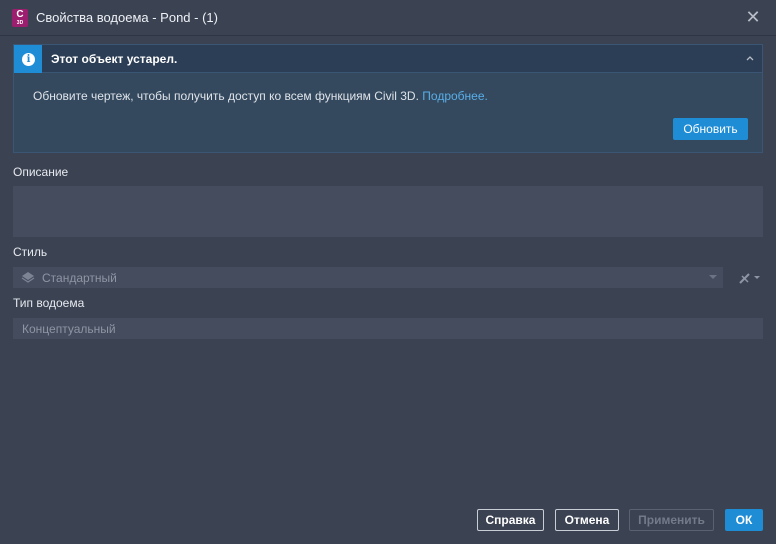  I want to click on pond-type-field: Концептуальный, so click(388, 328).